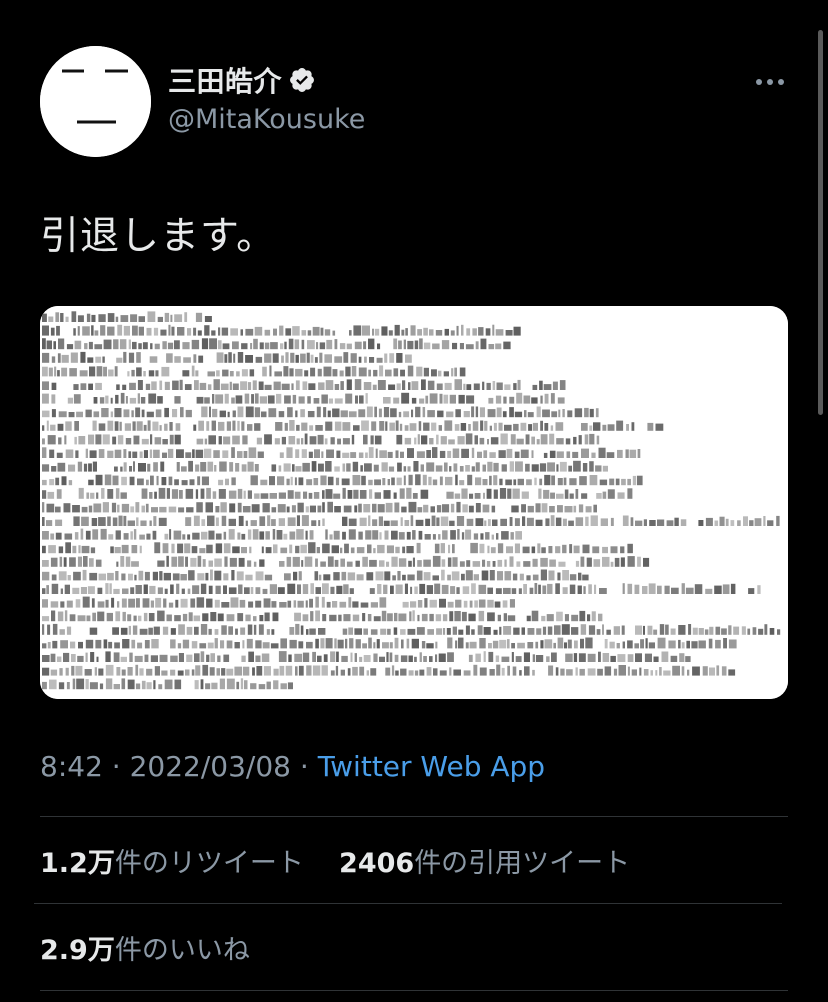 The image size is (828, 1002). Describe the element at coordinates (522, 863) in the screenshot. I see `quote-label: 件の引用ツイート` at that location.